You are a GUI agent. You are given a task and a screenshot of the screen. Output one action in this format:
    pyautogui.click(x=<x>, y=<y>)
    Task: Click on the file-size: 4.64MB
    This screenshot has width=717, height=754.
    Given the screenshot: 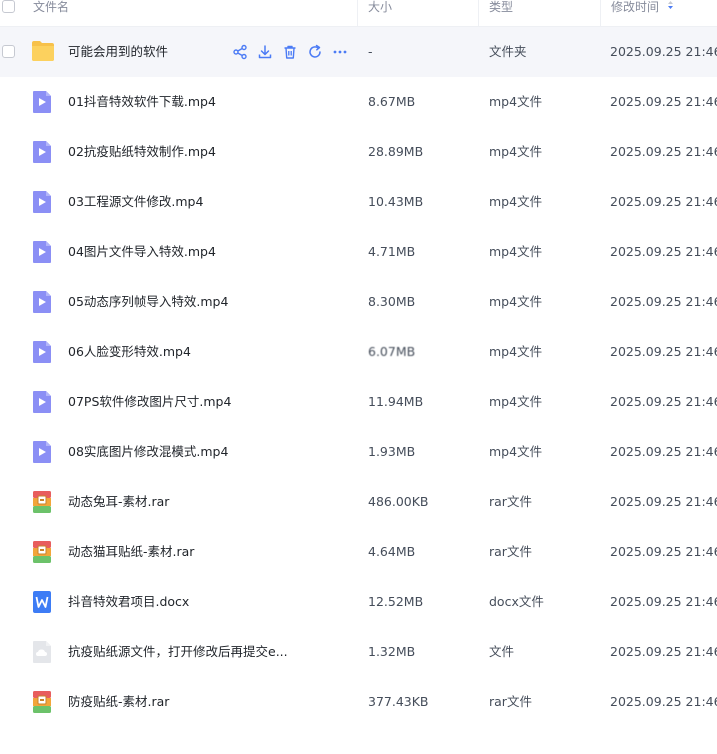 What is the action you would take?
    pyautogui.click(x=392, y=551)
    